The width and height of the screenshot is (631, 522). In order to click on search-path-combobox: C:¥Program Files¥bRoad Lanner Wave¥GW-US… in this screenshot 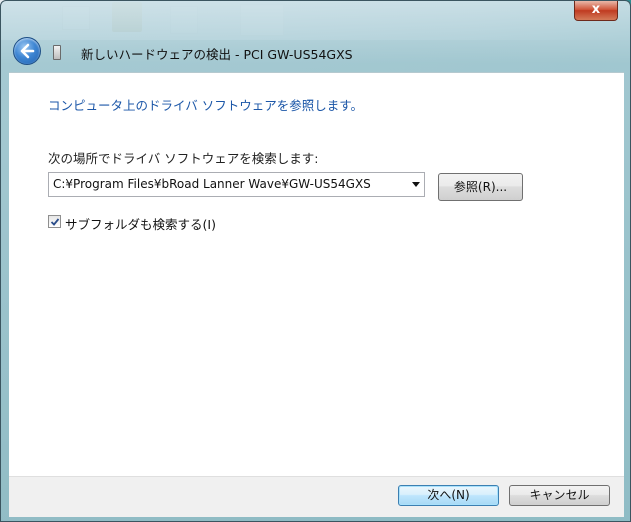, I will do `click(236, 184)`.